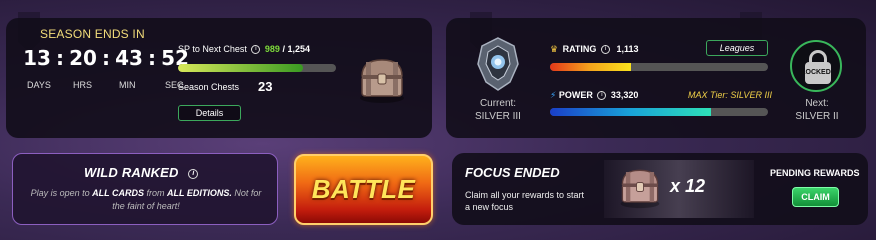 The image size is (876, 240). I want to click on sp-current: 989, so click(272, 49).